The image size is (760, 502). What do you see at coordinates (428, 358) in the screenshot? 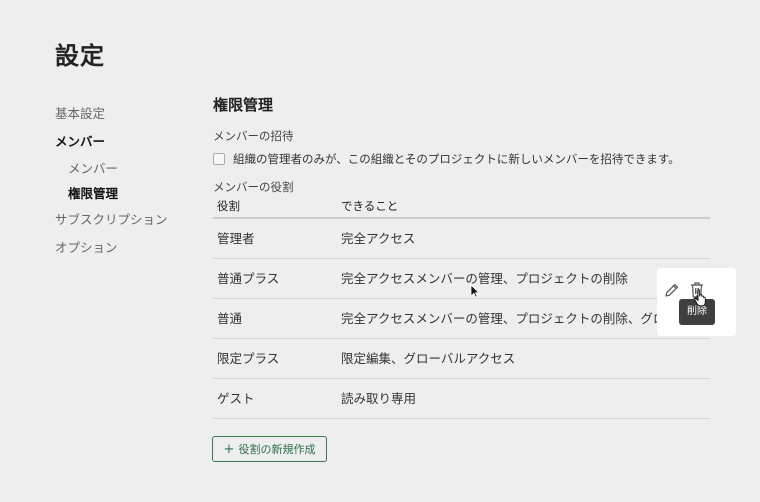
I see `role-description: 限定編集、グローバルアクセス` at bounding box center [428, 358].